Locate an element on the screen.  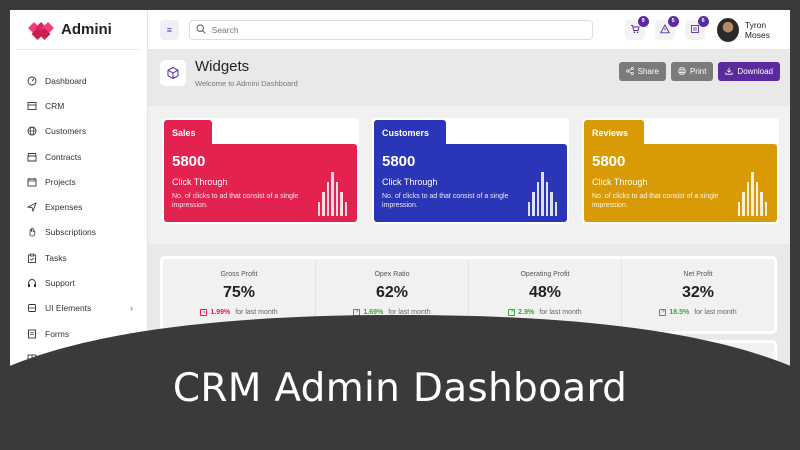
menu-toggle-button: ≡ is located at coordinates (169, 29).